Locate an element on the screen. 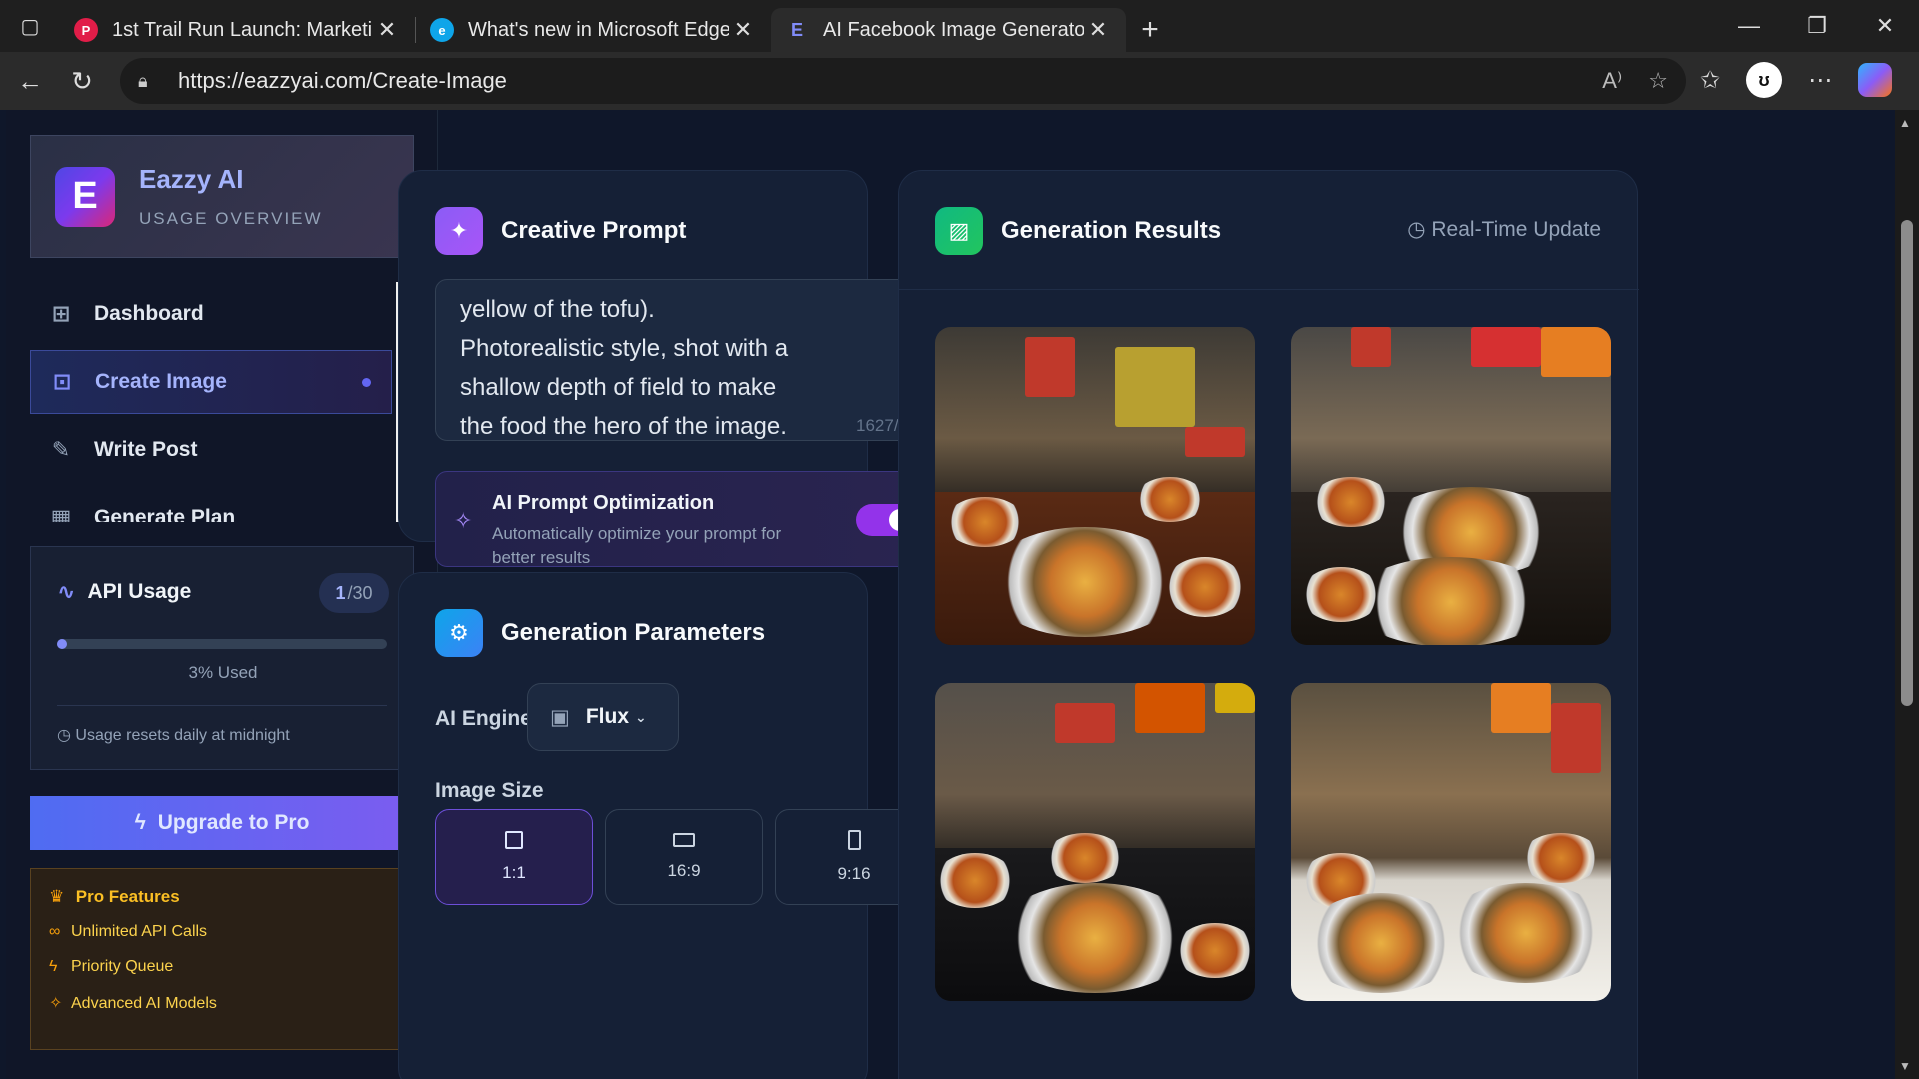 Image resolution: width=1919 pixels, height=1079 pixels. restore-icon: ❐ is located at coordinates (1817, 26).